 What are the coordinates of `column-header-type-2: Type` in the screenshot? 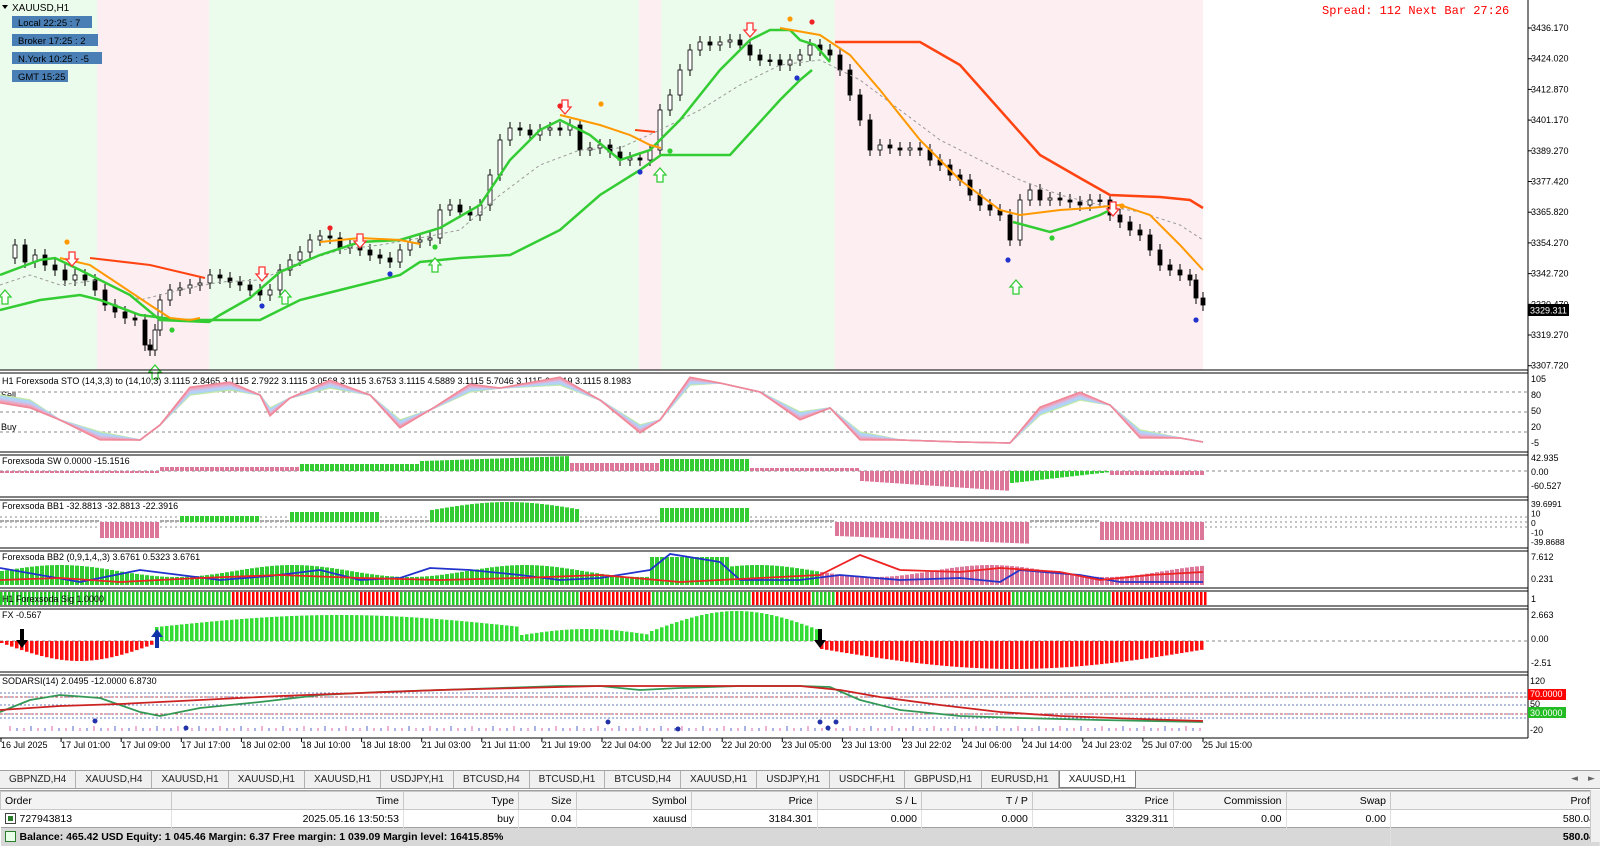 It's located at (461, 800).